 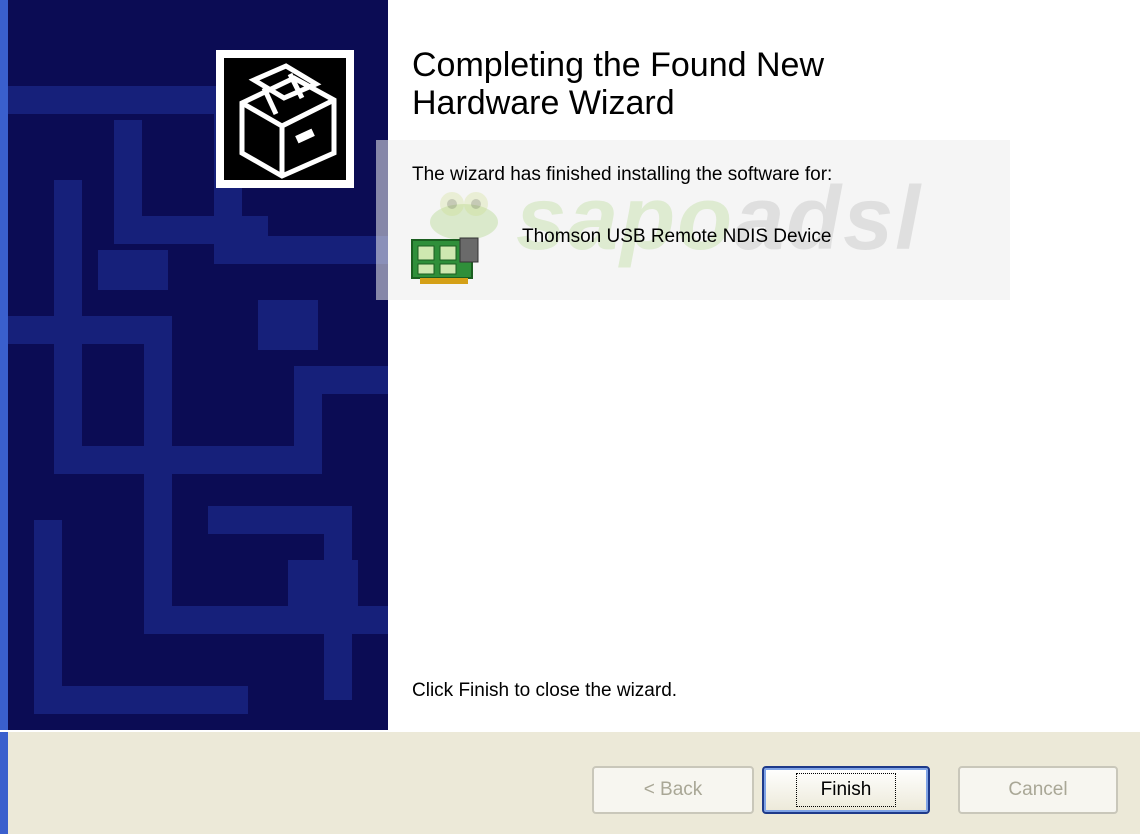 What do you see at coordinates (618, 84) in the screenshot?
I see `page-title: Completing the Found New Hardware Wizard` at bounding box center [618, 84].